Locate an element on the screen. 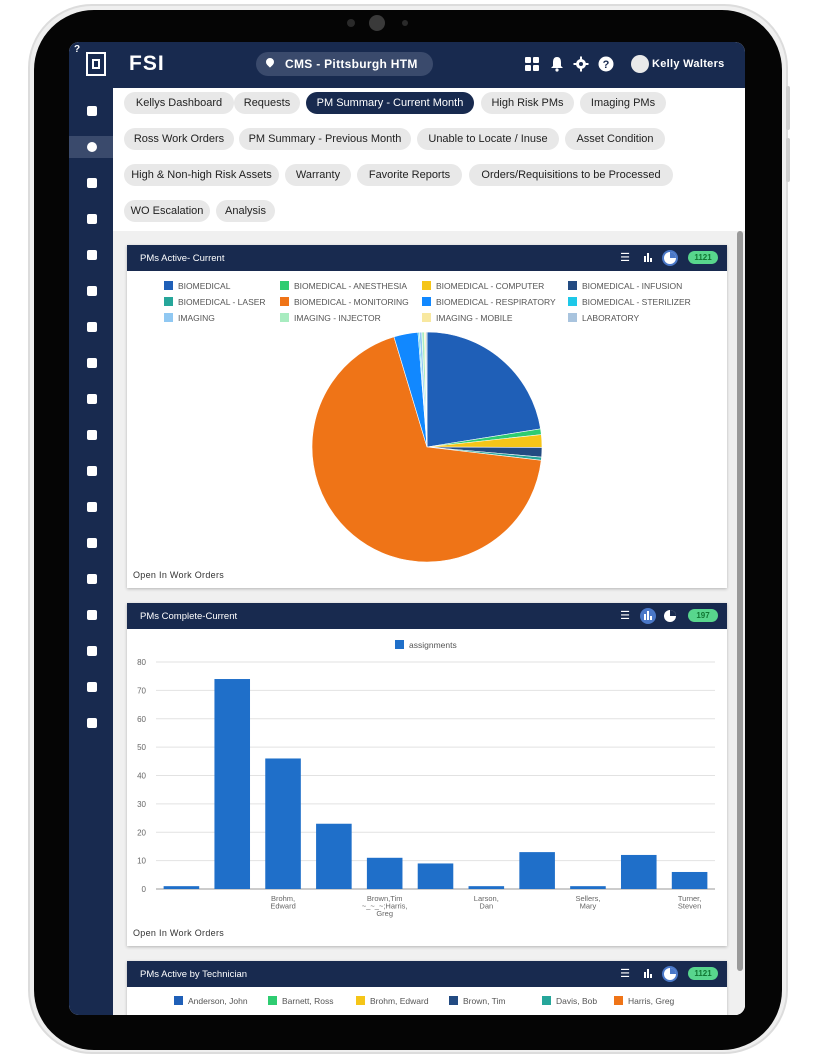 The width and height of the screenshot is (816, 1056). avatar is located at coordinates (640, 64).